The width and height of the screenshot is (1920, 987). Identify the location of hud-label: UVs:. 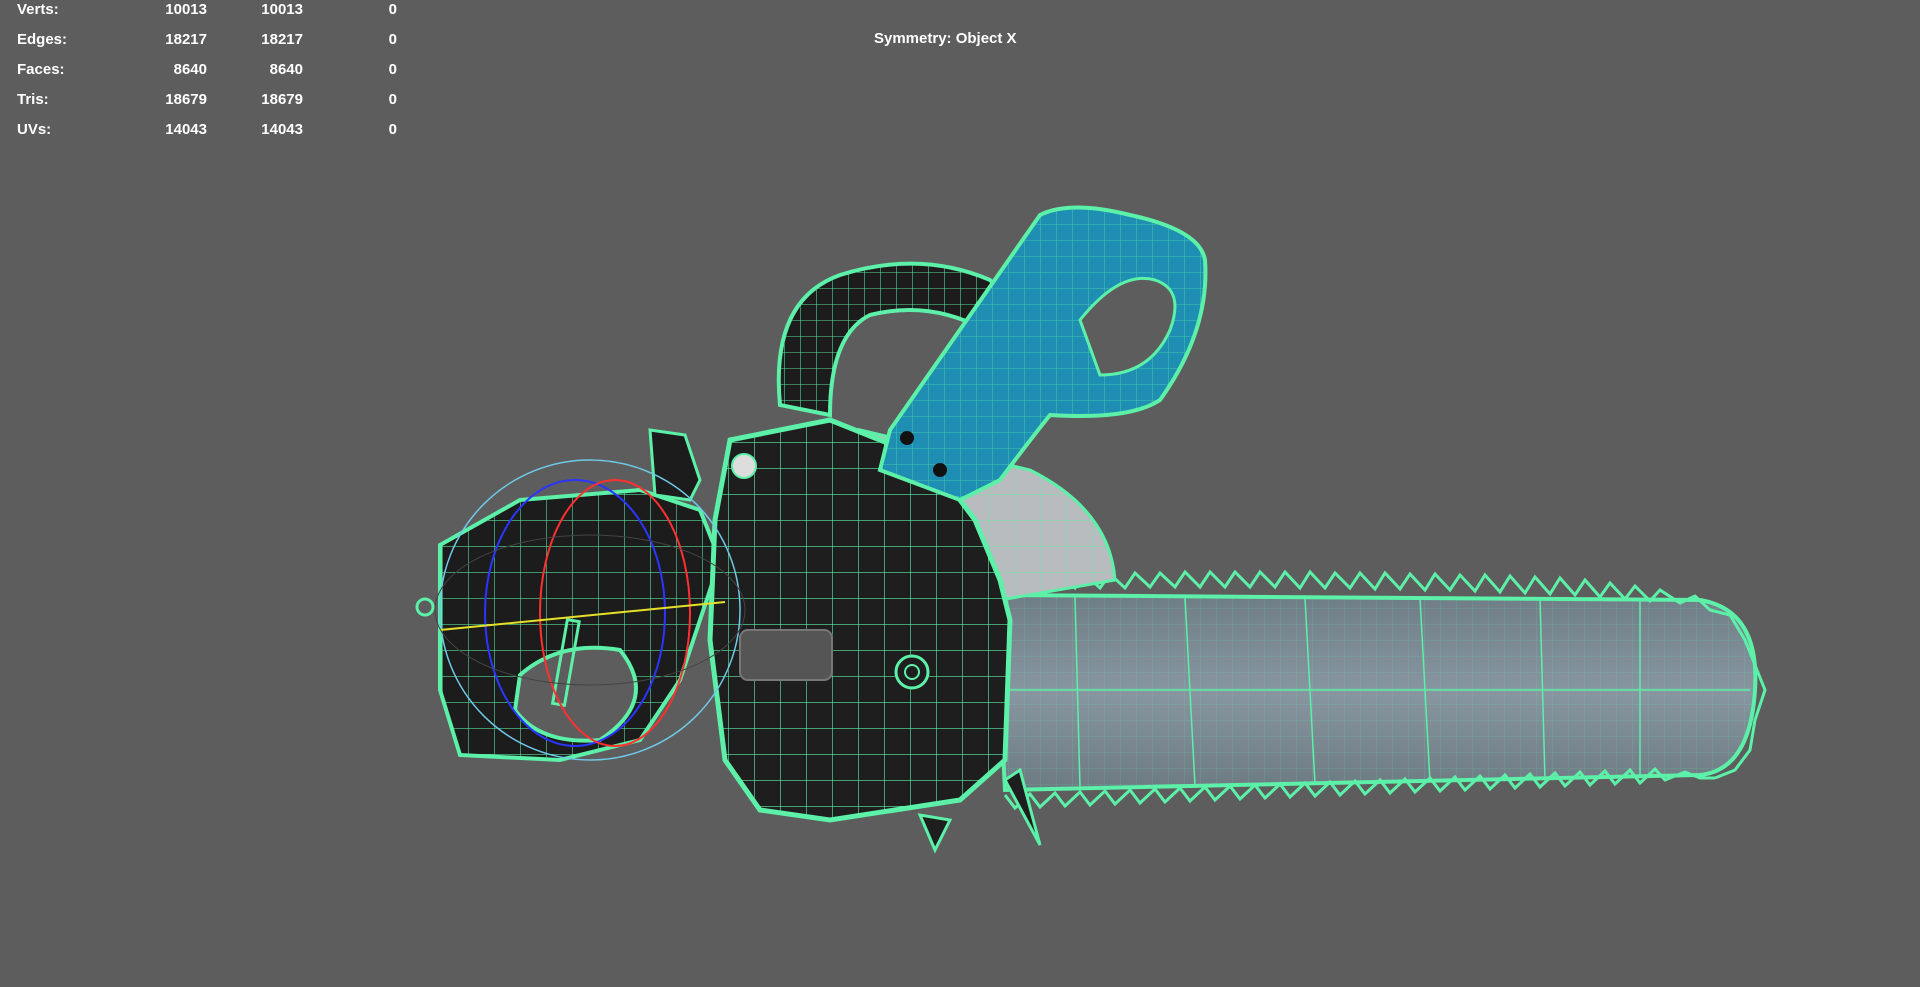
(34, 129).